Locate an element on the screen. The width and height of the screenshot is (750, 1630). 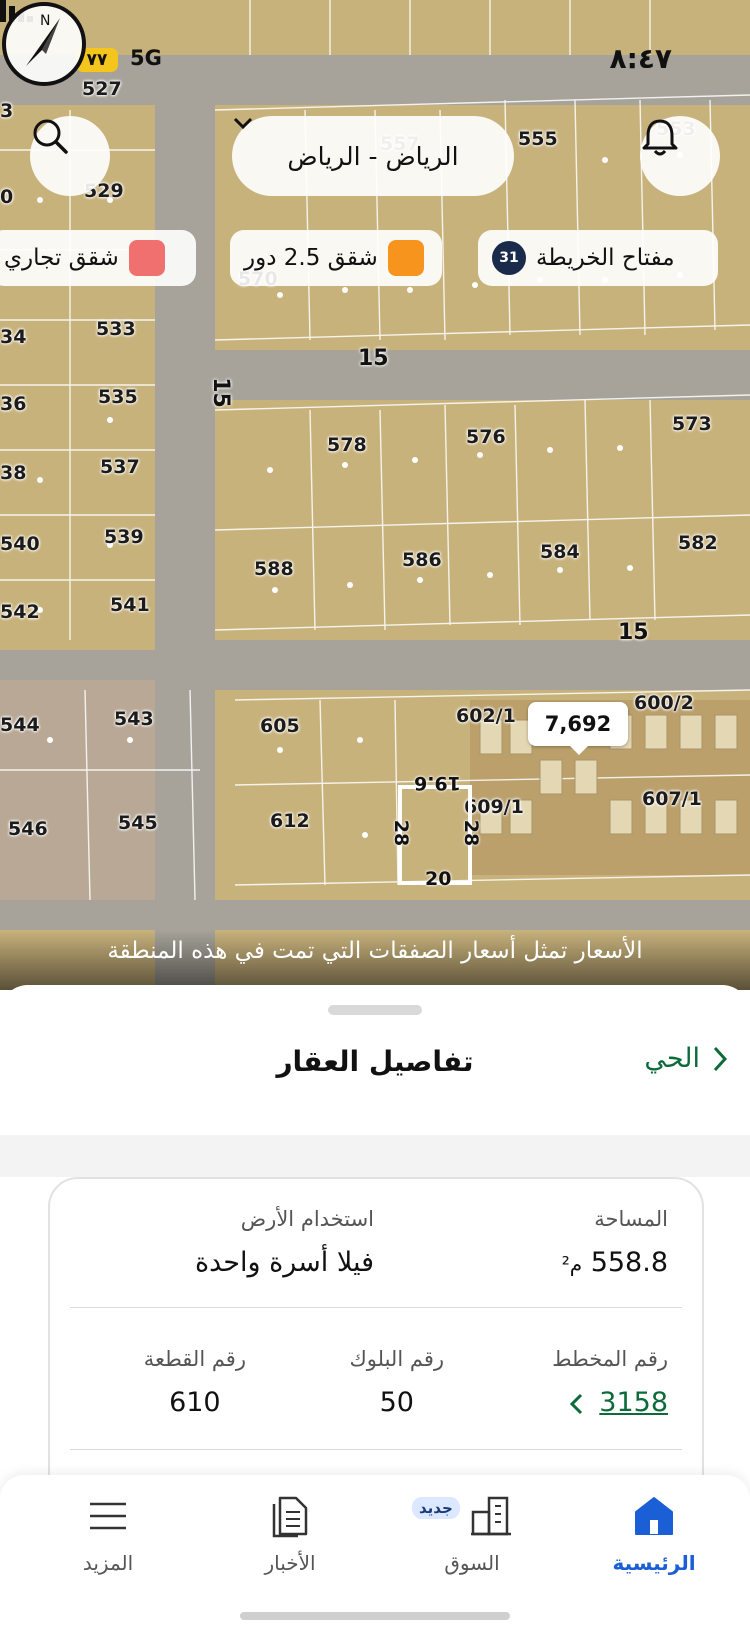
tab-home: الرئيسية is located at coordinates (654, 1534).